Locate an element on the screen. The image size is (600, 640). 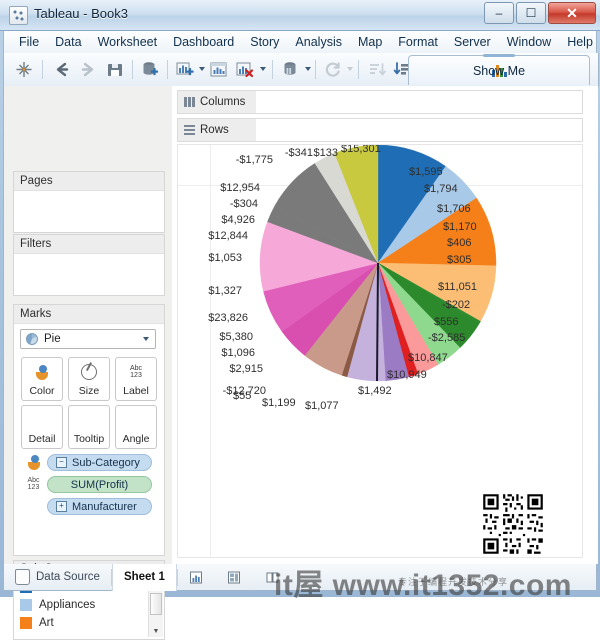
clear-sheet-icon is located at coordinates (245, 70).